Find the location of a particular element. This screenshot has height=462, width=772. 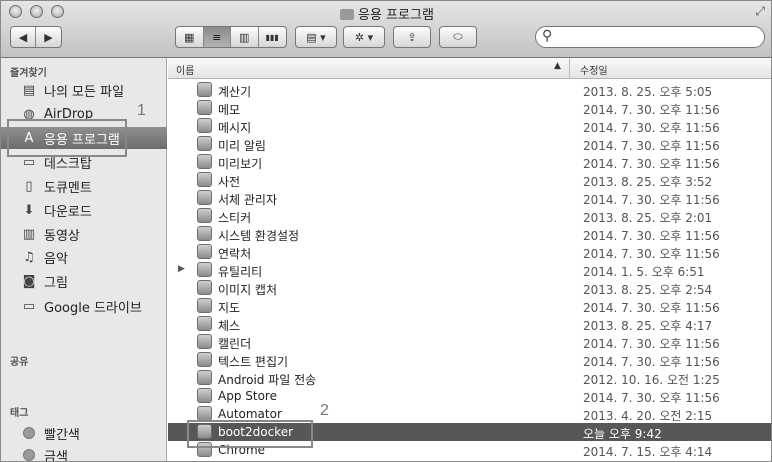

sidebar-item-all-my-files: ▤ 나의 모든 파일 is located at coordinates (84, 90).